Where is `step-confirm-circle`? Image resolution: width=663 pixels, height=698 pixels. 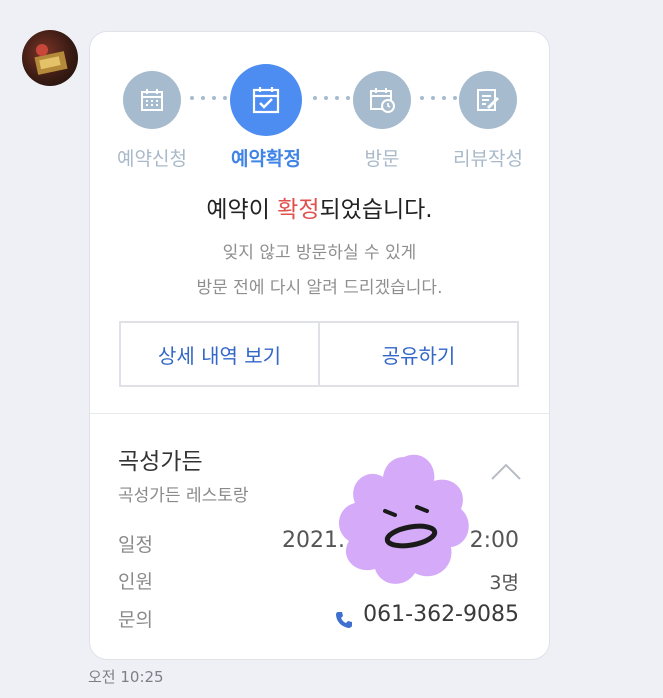
step-confirm-circle is located at coordinates (266, 100).